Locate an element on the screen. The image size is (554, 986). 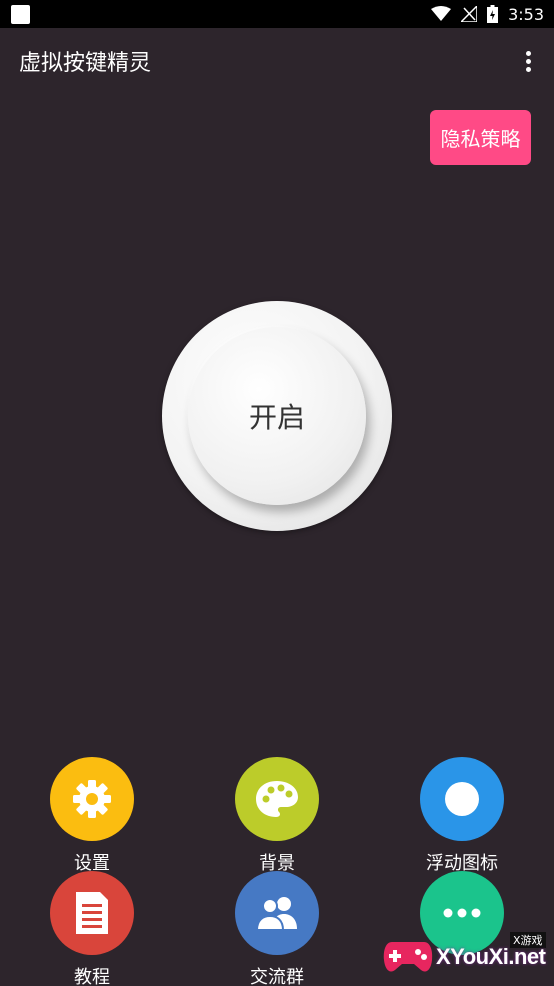
floating-icon-item: 浮动图标 is located at coordinates (462, 816).